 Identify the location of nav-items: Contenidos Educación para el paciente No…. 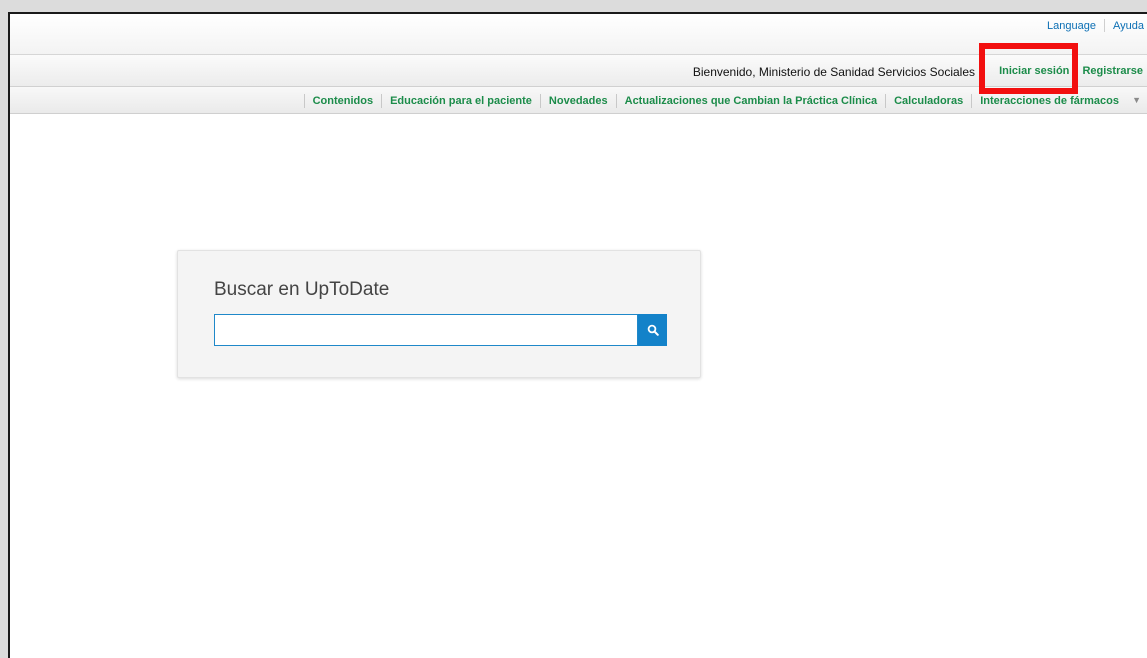
(707, 101).